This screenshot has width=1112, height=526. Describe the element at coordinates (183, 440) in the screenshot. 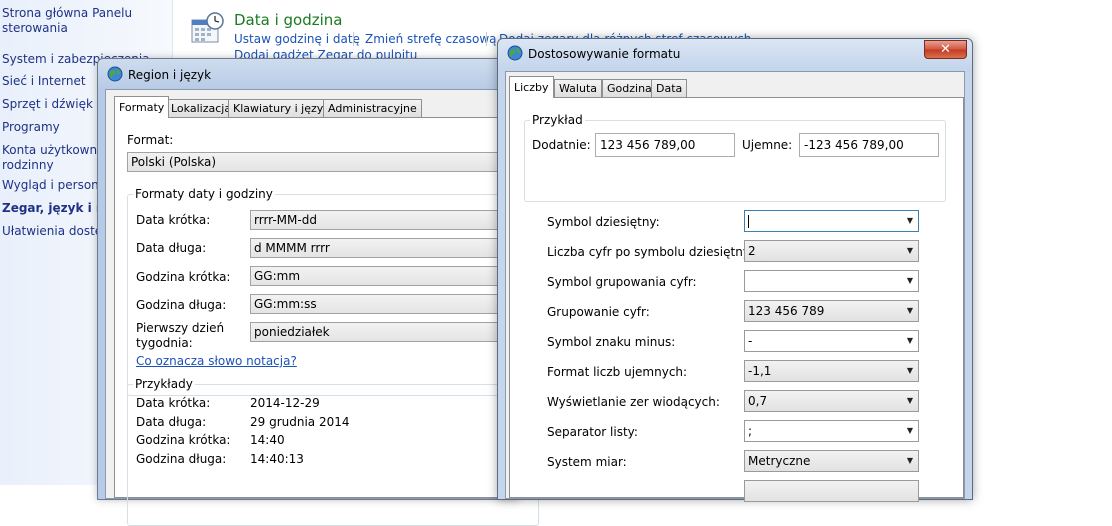

I see `example-short-time-label: Godzina krótka:` at that location.